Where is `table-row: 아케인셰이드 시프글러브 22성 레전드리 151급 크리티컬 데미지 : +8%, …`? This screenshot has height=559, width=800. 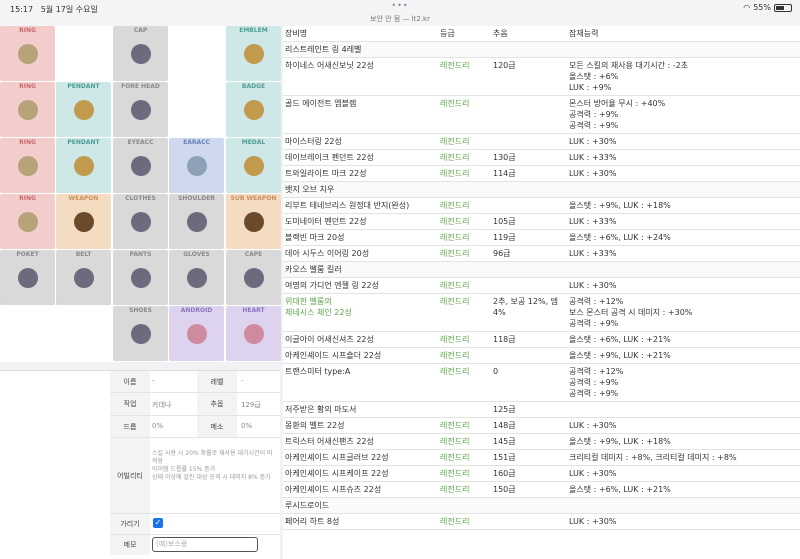
table-row: 아케인셰이드 시프글러브 22성 레전드리 151급 크리티컬 데미지 : +8%, … is located at coordinates (541, 458).